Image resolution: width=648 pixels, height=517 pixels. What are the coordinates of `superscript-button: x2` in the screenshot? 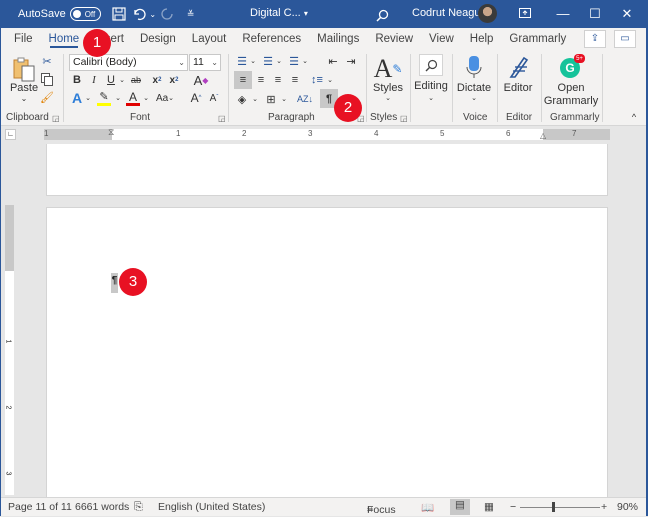 It's located at (174, 80).